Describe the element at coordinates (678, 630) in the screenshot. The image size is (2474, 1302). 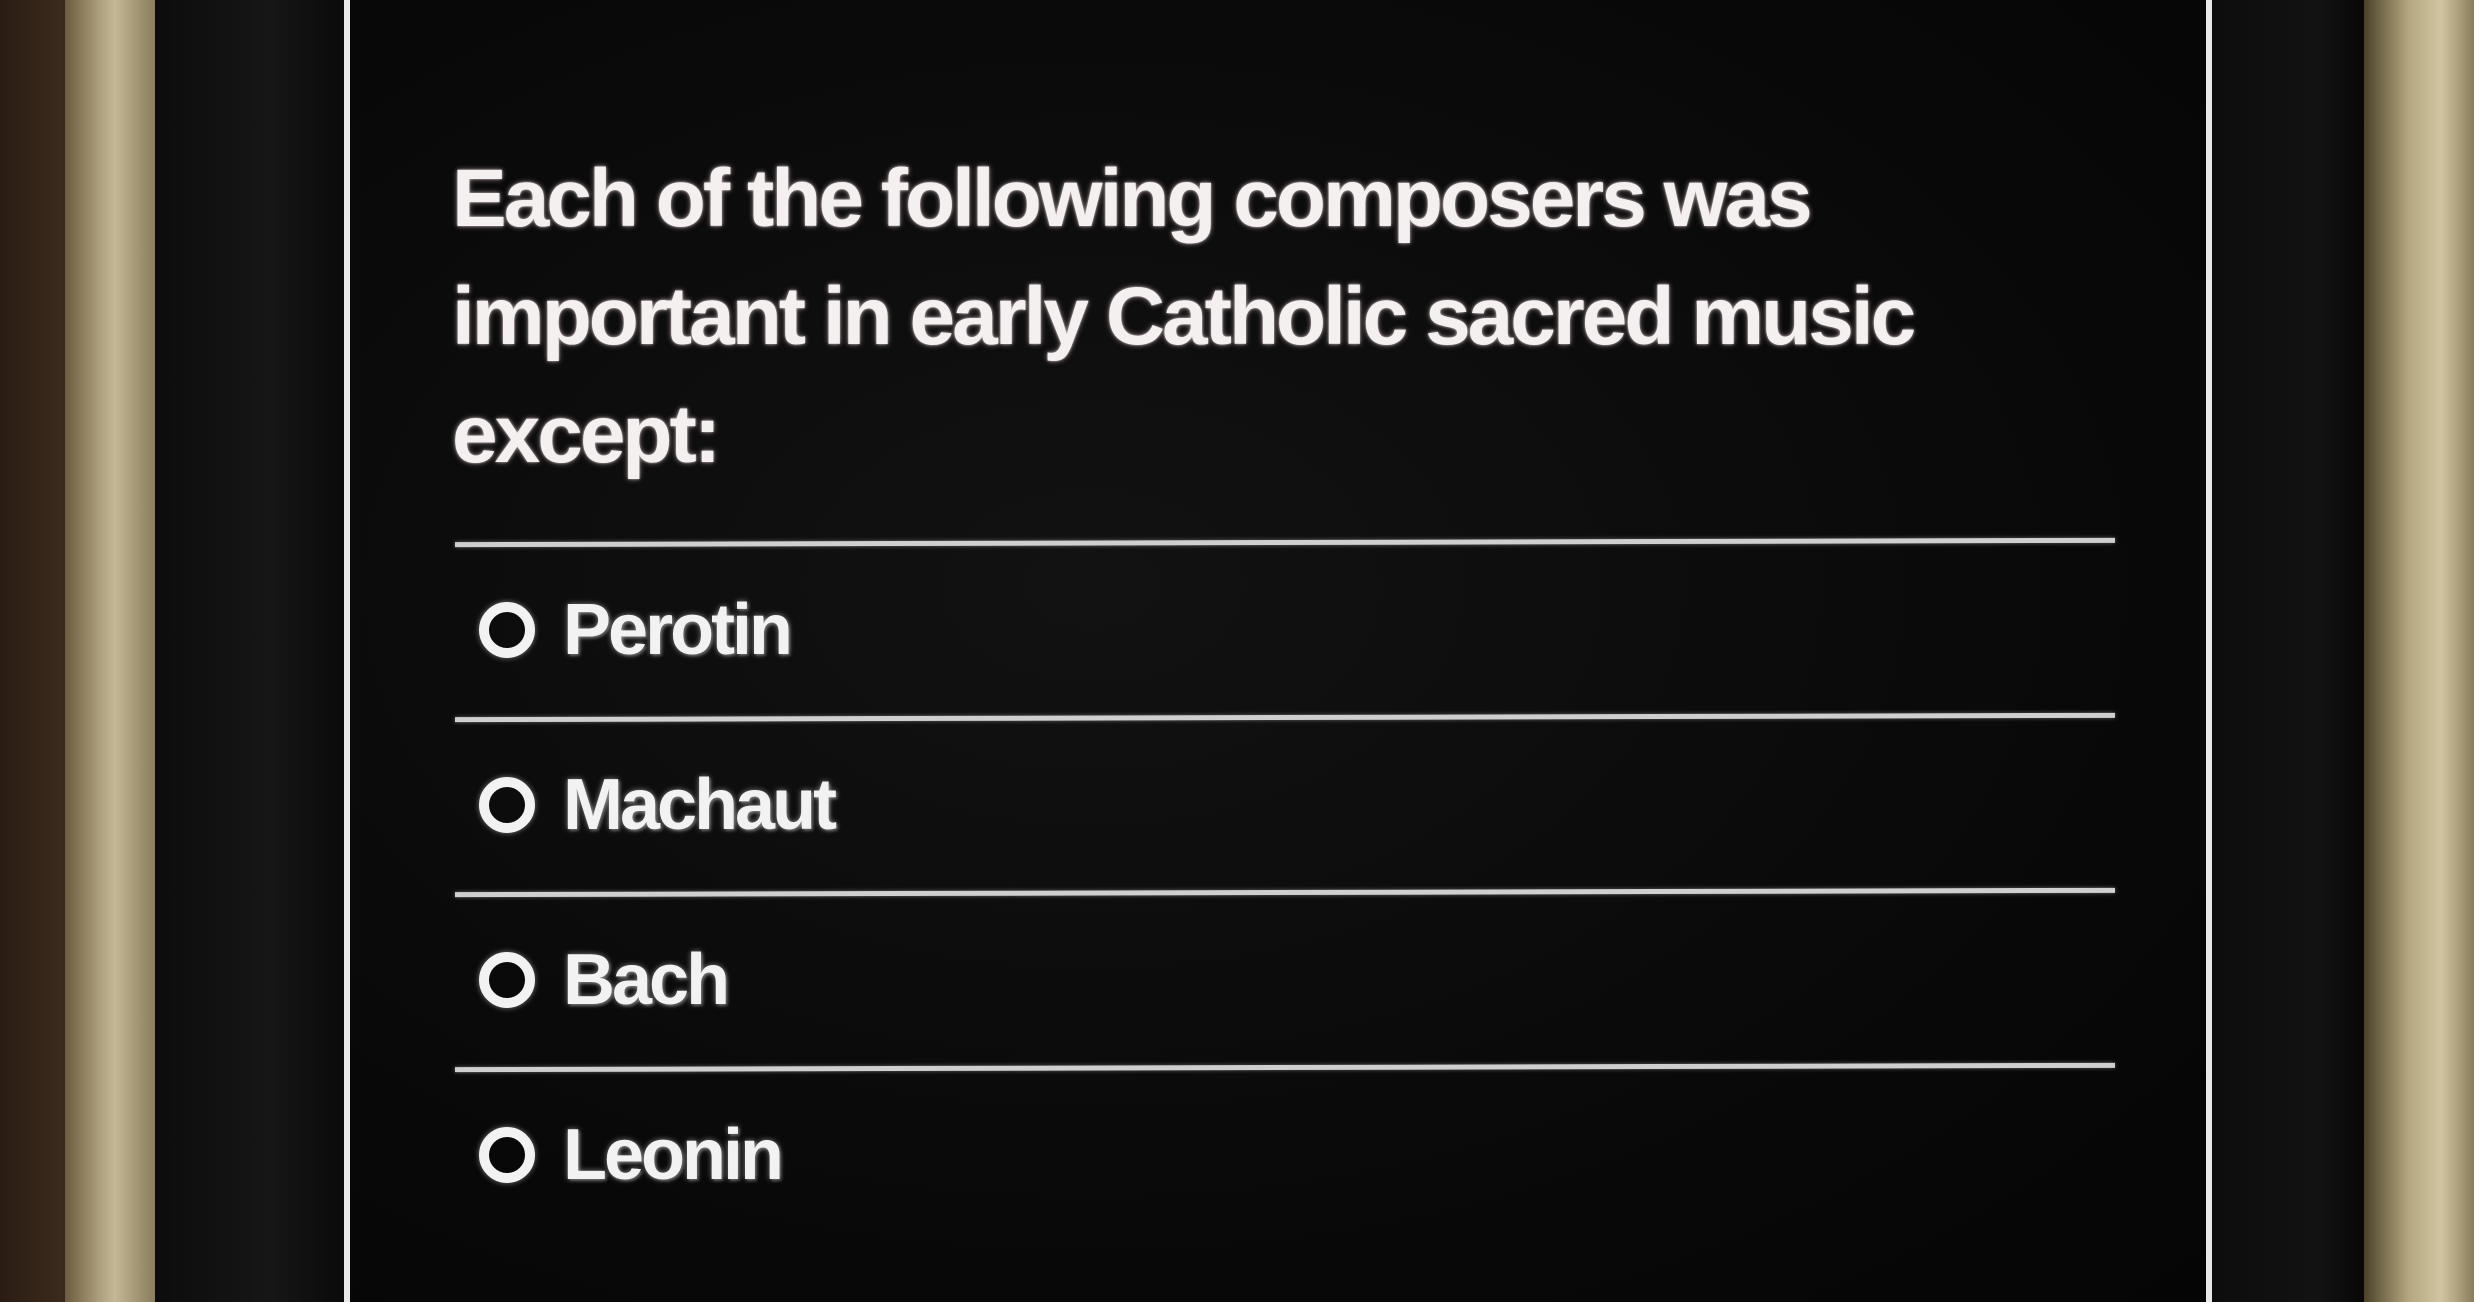
I see `option-label: Perotin` at that location.